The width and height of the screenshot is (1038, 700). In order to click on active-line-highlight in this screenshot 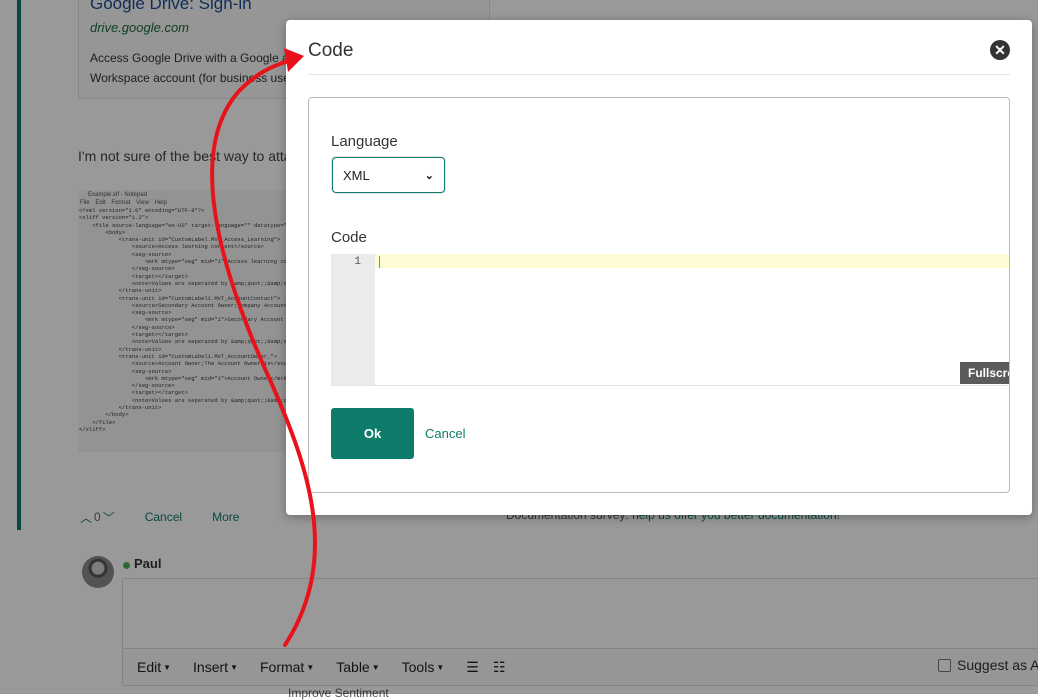, I will do `click(692, 261)`.